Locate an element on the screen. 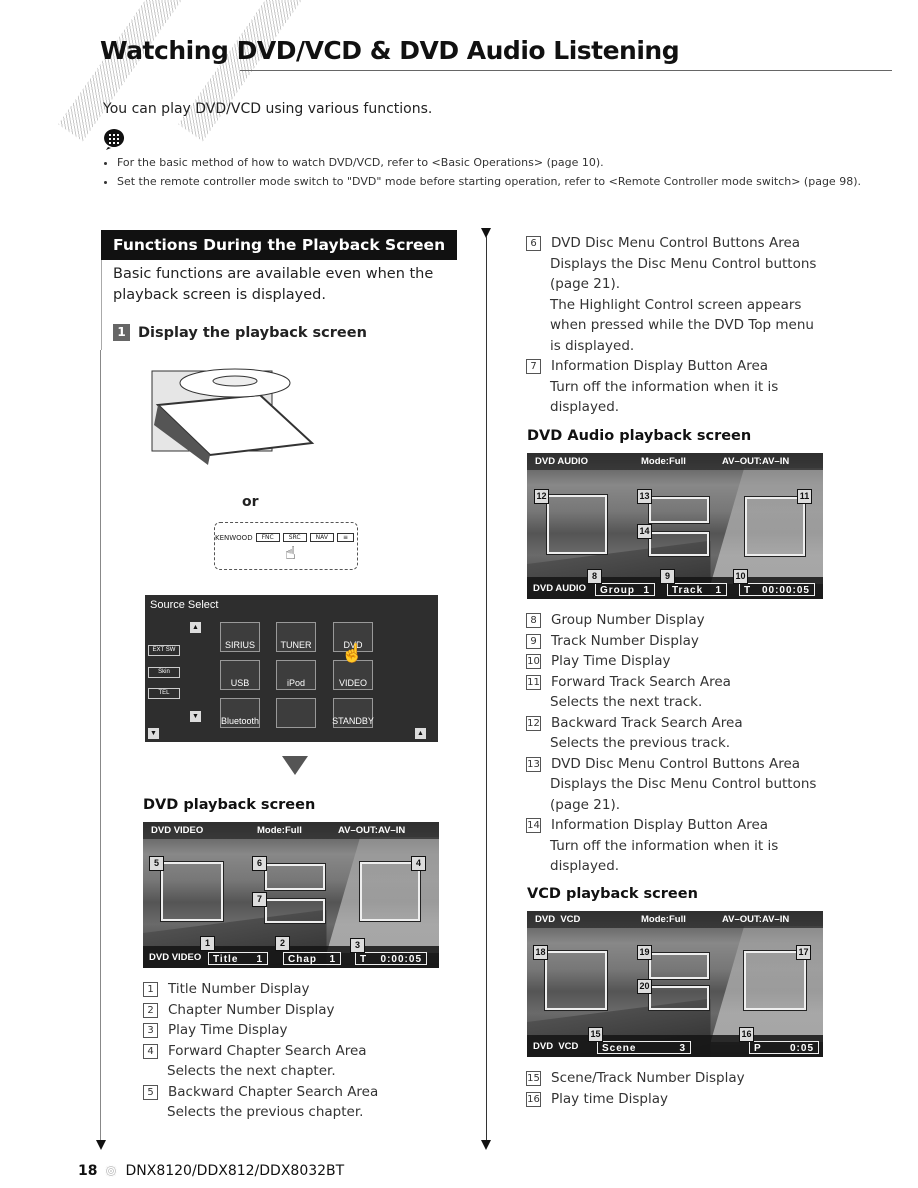 This screenshot has height=1188, width=918. callout-16: 16 is located at coordinates (746, 1034).